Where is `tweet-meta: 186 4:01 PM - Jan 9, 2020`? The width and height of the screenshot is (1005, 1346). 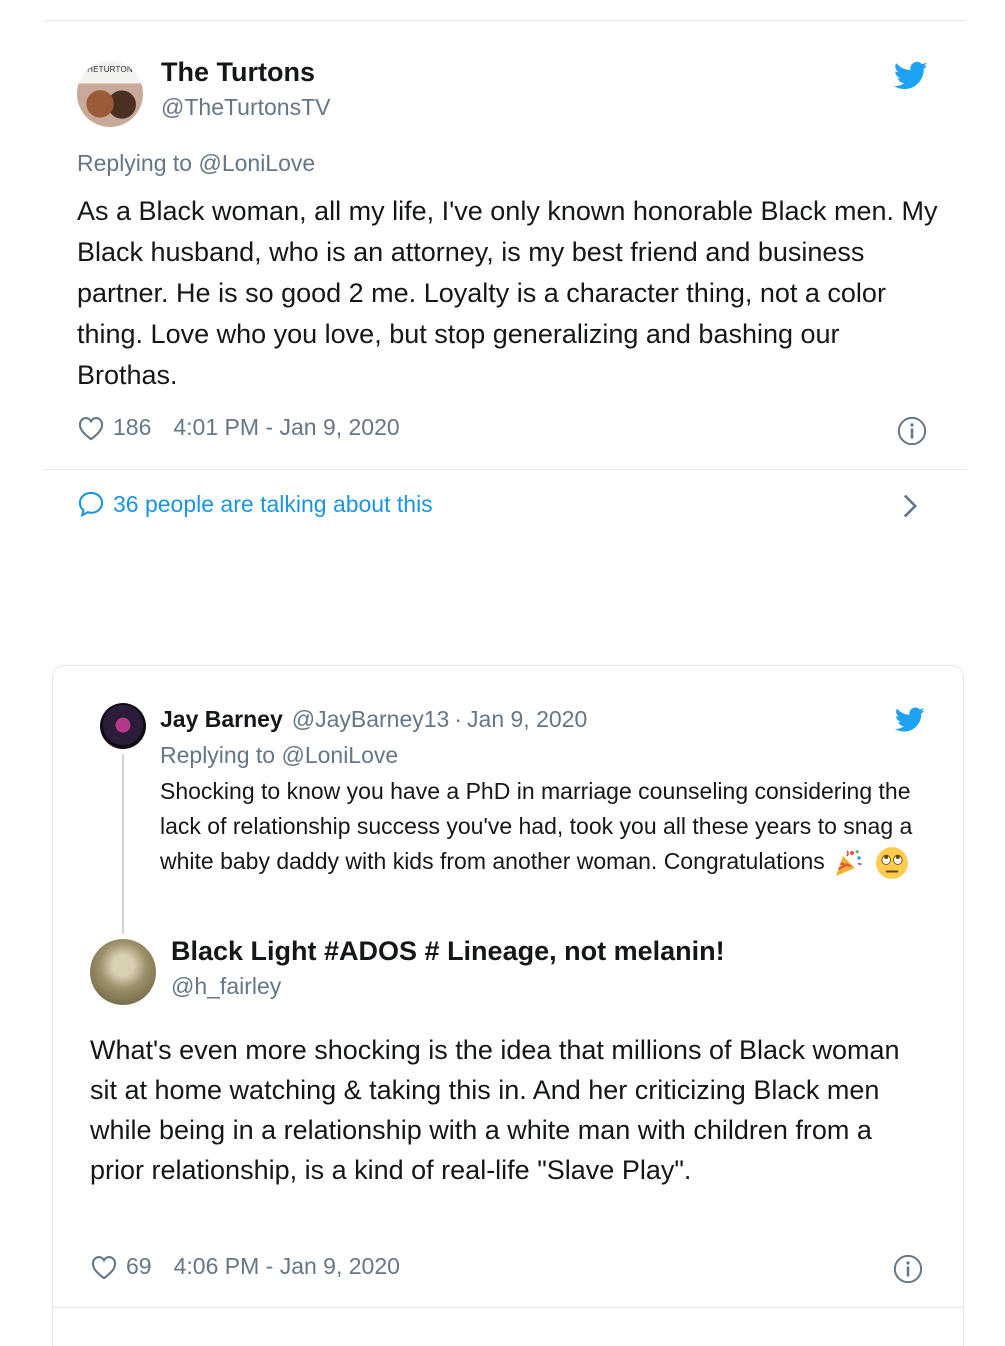 tweet-meta: 186 4:01 PM - Jan 9, 2020 is located at coordinates (238, 427).